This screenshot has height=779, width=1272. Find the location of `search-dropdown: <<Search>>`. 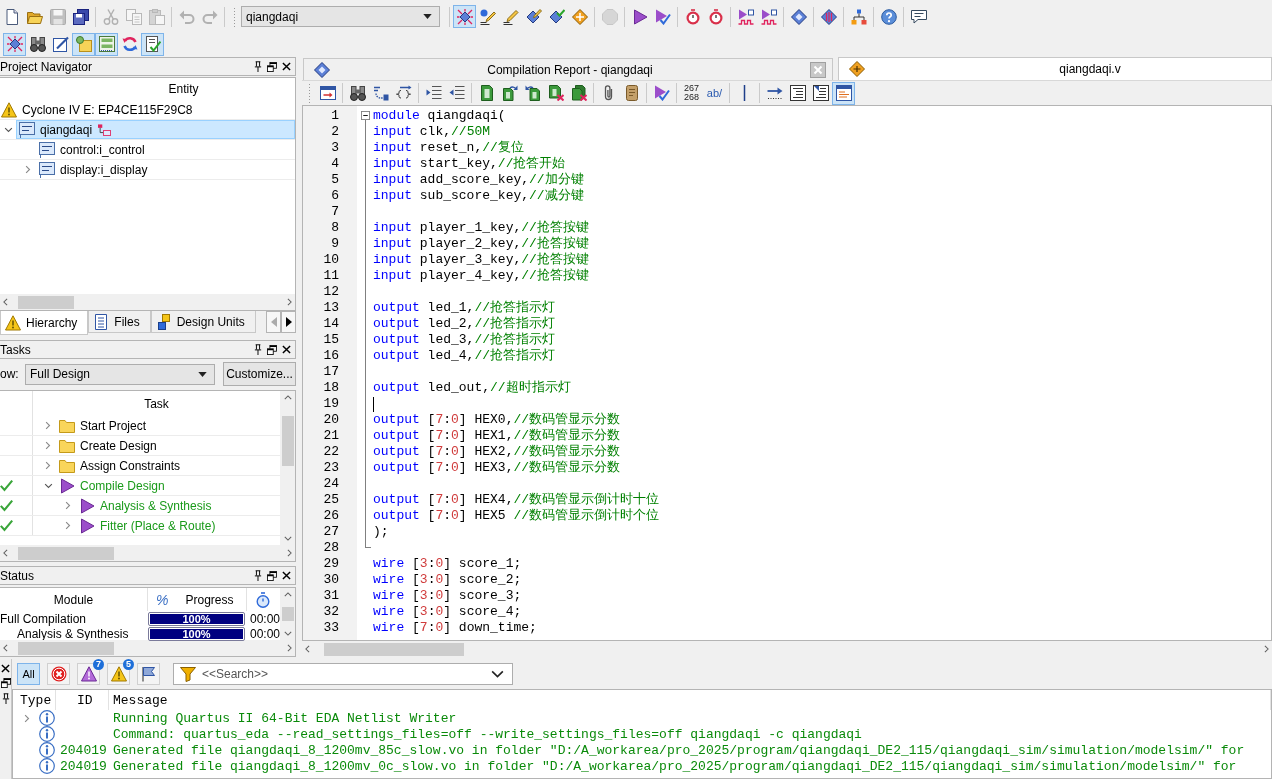

search-dropdown: <<Search>> is located at coordinates (343, 674).